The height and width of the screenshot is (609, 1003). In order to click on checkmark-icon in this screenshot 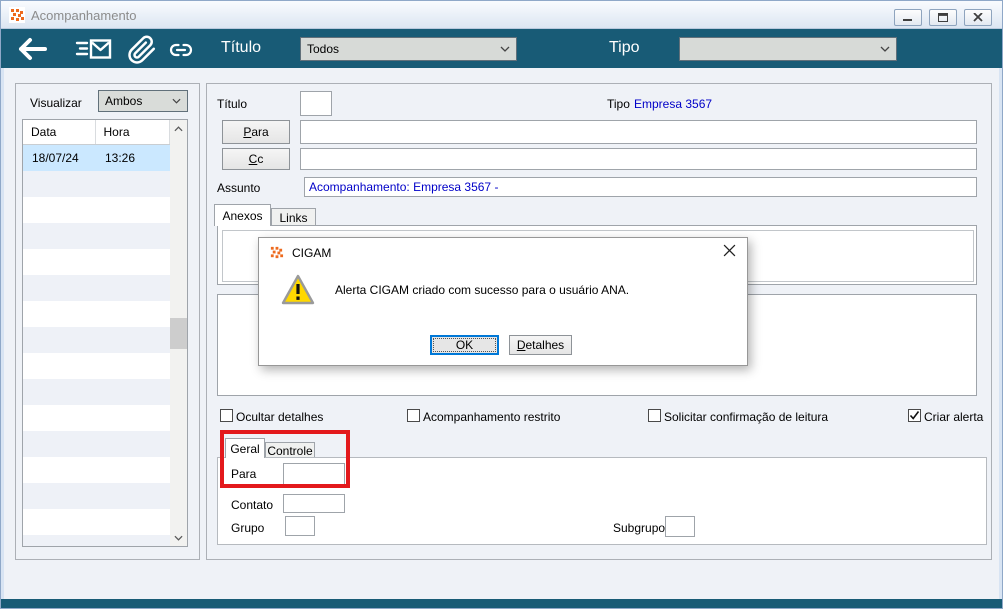, I will do `click(914, 415)`.